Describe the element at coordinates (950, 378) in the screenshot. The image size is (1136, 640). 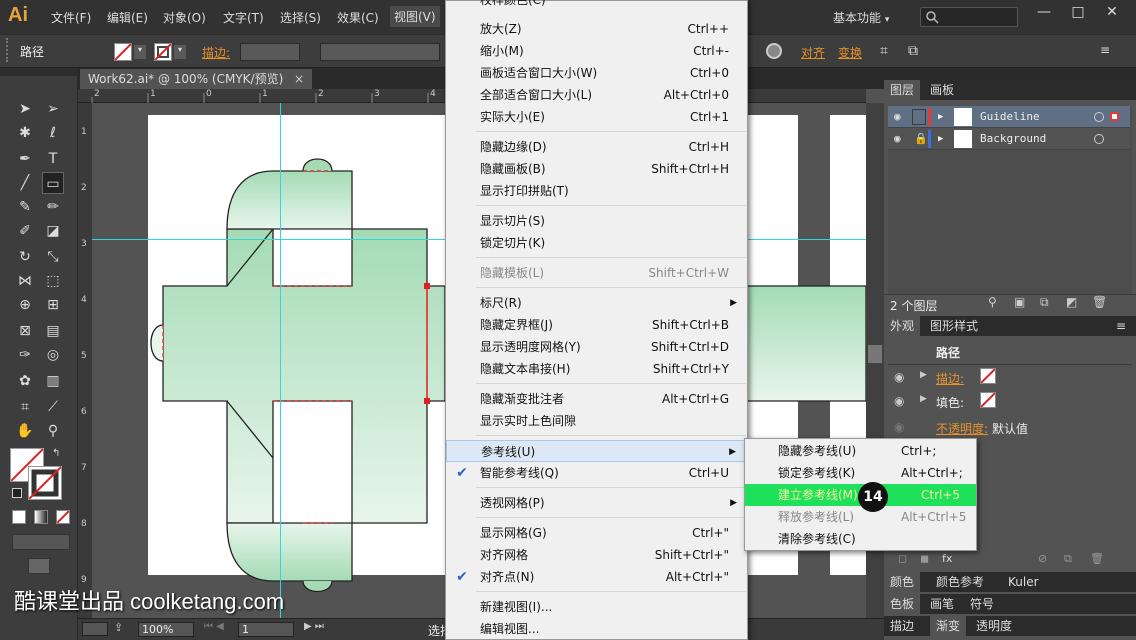
I see `appearance-stroke-label: 描边:` at that location.